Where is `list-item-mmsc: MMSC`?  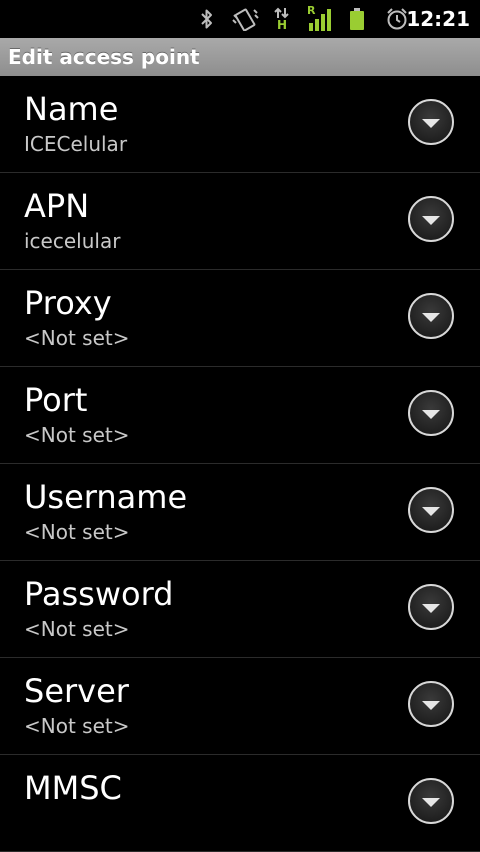 list-item-mmsc: MMSC is located at coordinates (240, 803).